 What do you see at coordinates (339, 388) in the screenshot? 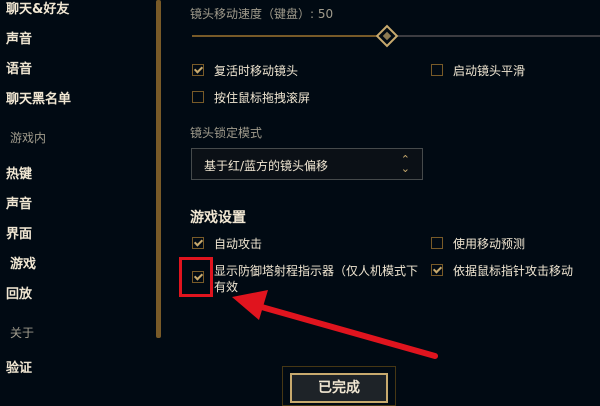
I see `done-button: 已完成` at bounding box center [339, 388].